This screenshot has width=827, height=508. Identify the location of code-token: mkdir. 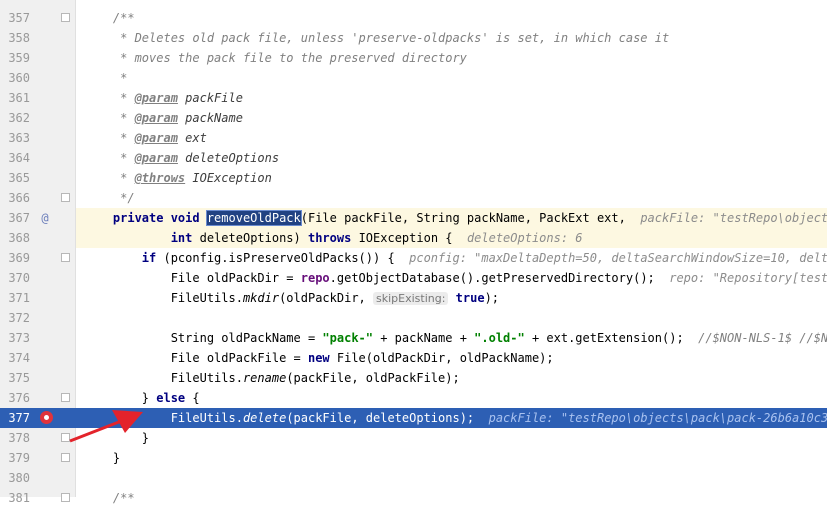
(261, 298).